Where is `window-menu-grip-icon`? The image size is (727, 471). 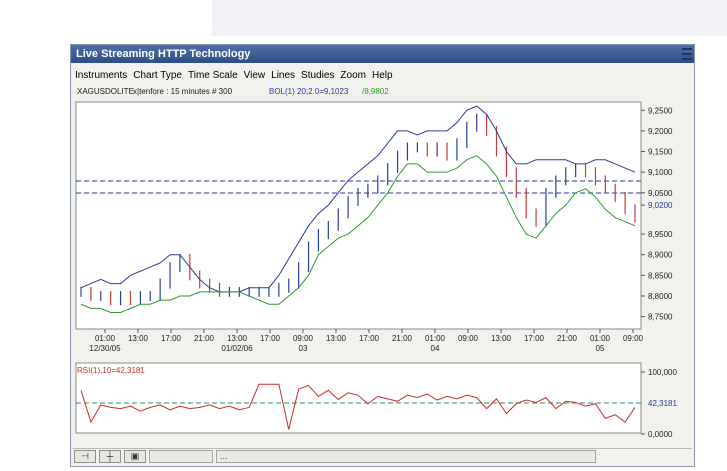
window-menu-grip-icon is located at coordinates (687, 54).